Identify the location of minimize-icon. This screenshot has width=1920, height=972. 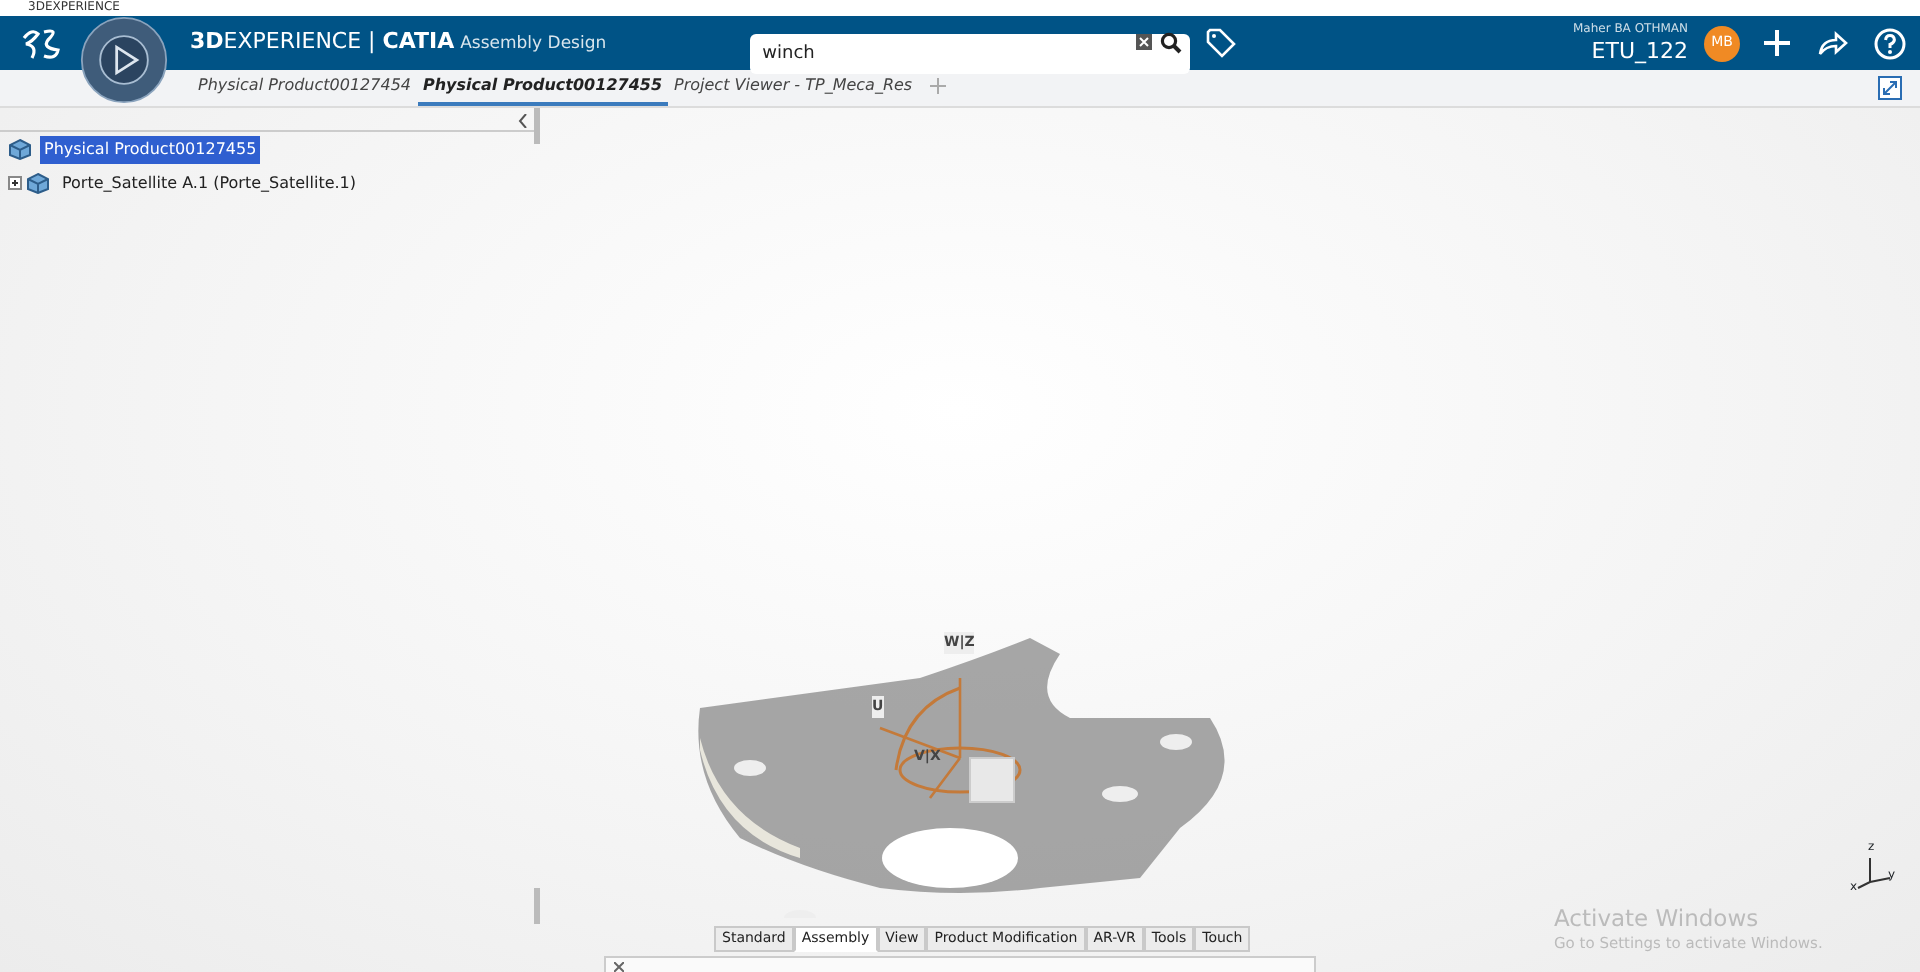
(1890, 88).